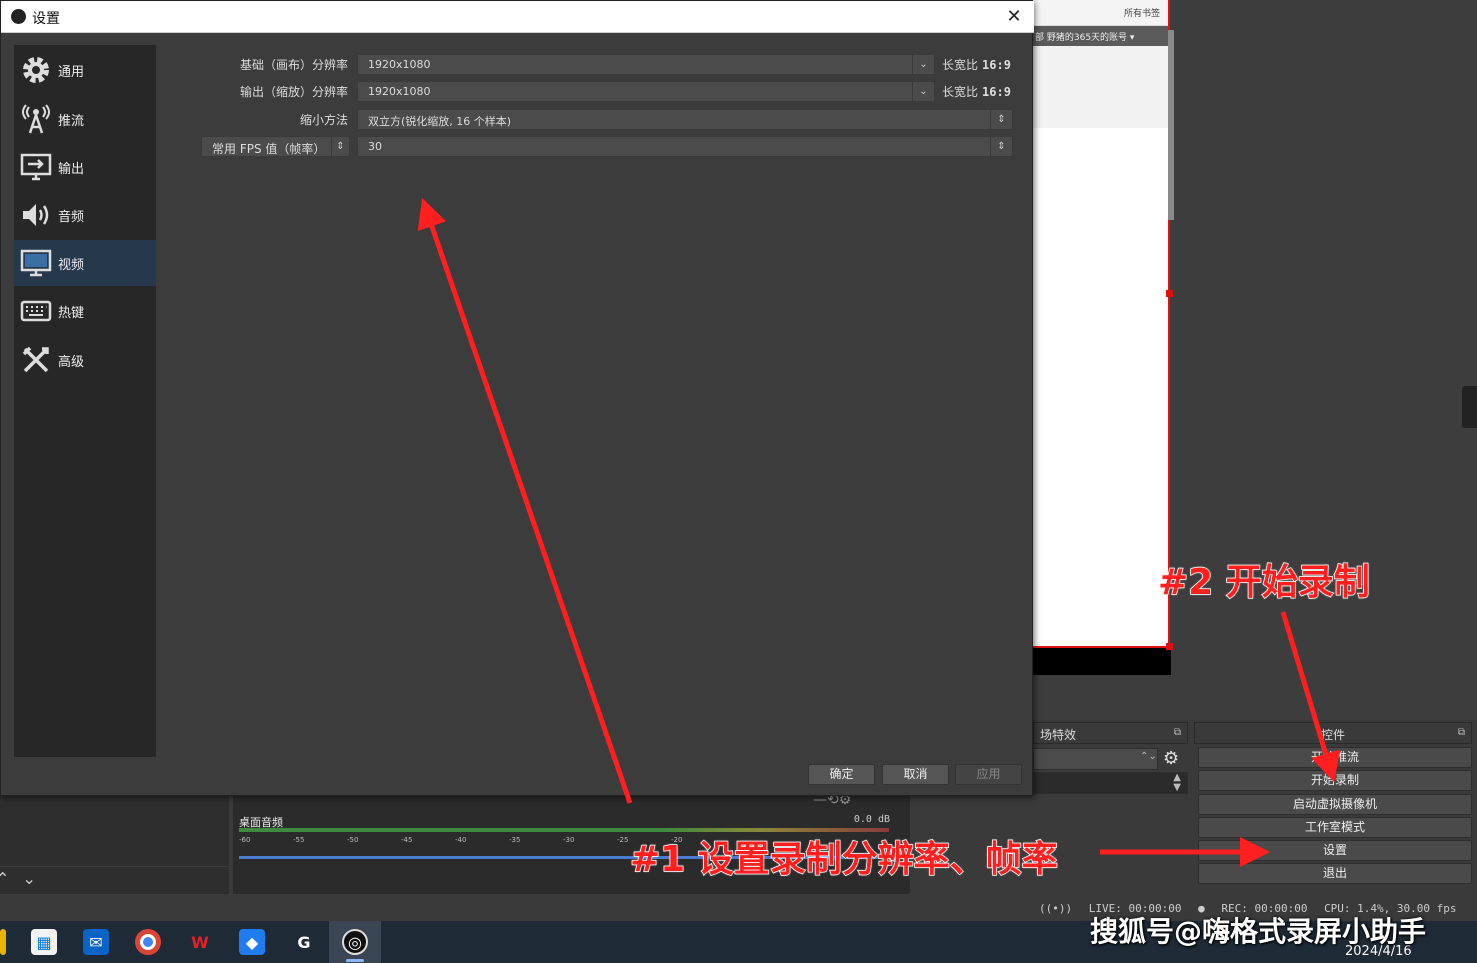 This screenshot has width=1477, height=963. I want to click on controls-dock-header: 控件 ⧉, so click(1333, 733).